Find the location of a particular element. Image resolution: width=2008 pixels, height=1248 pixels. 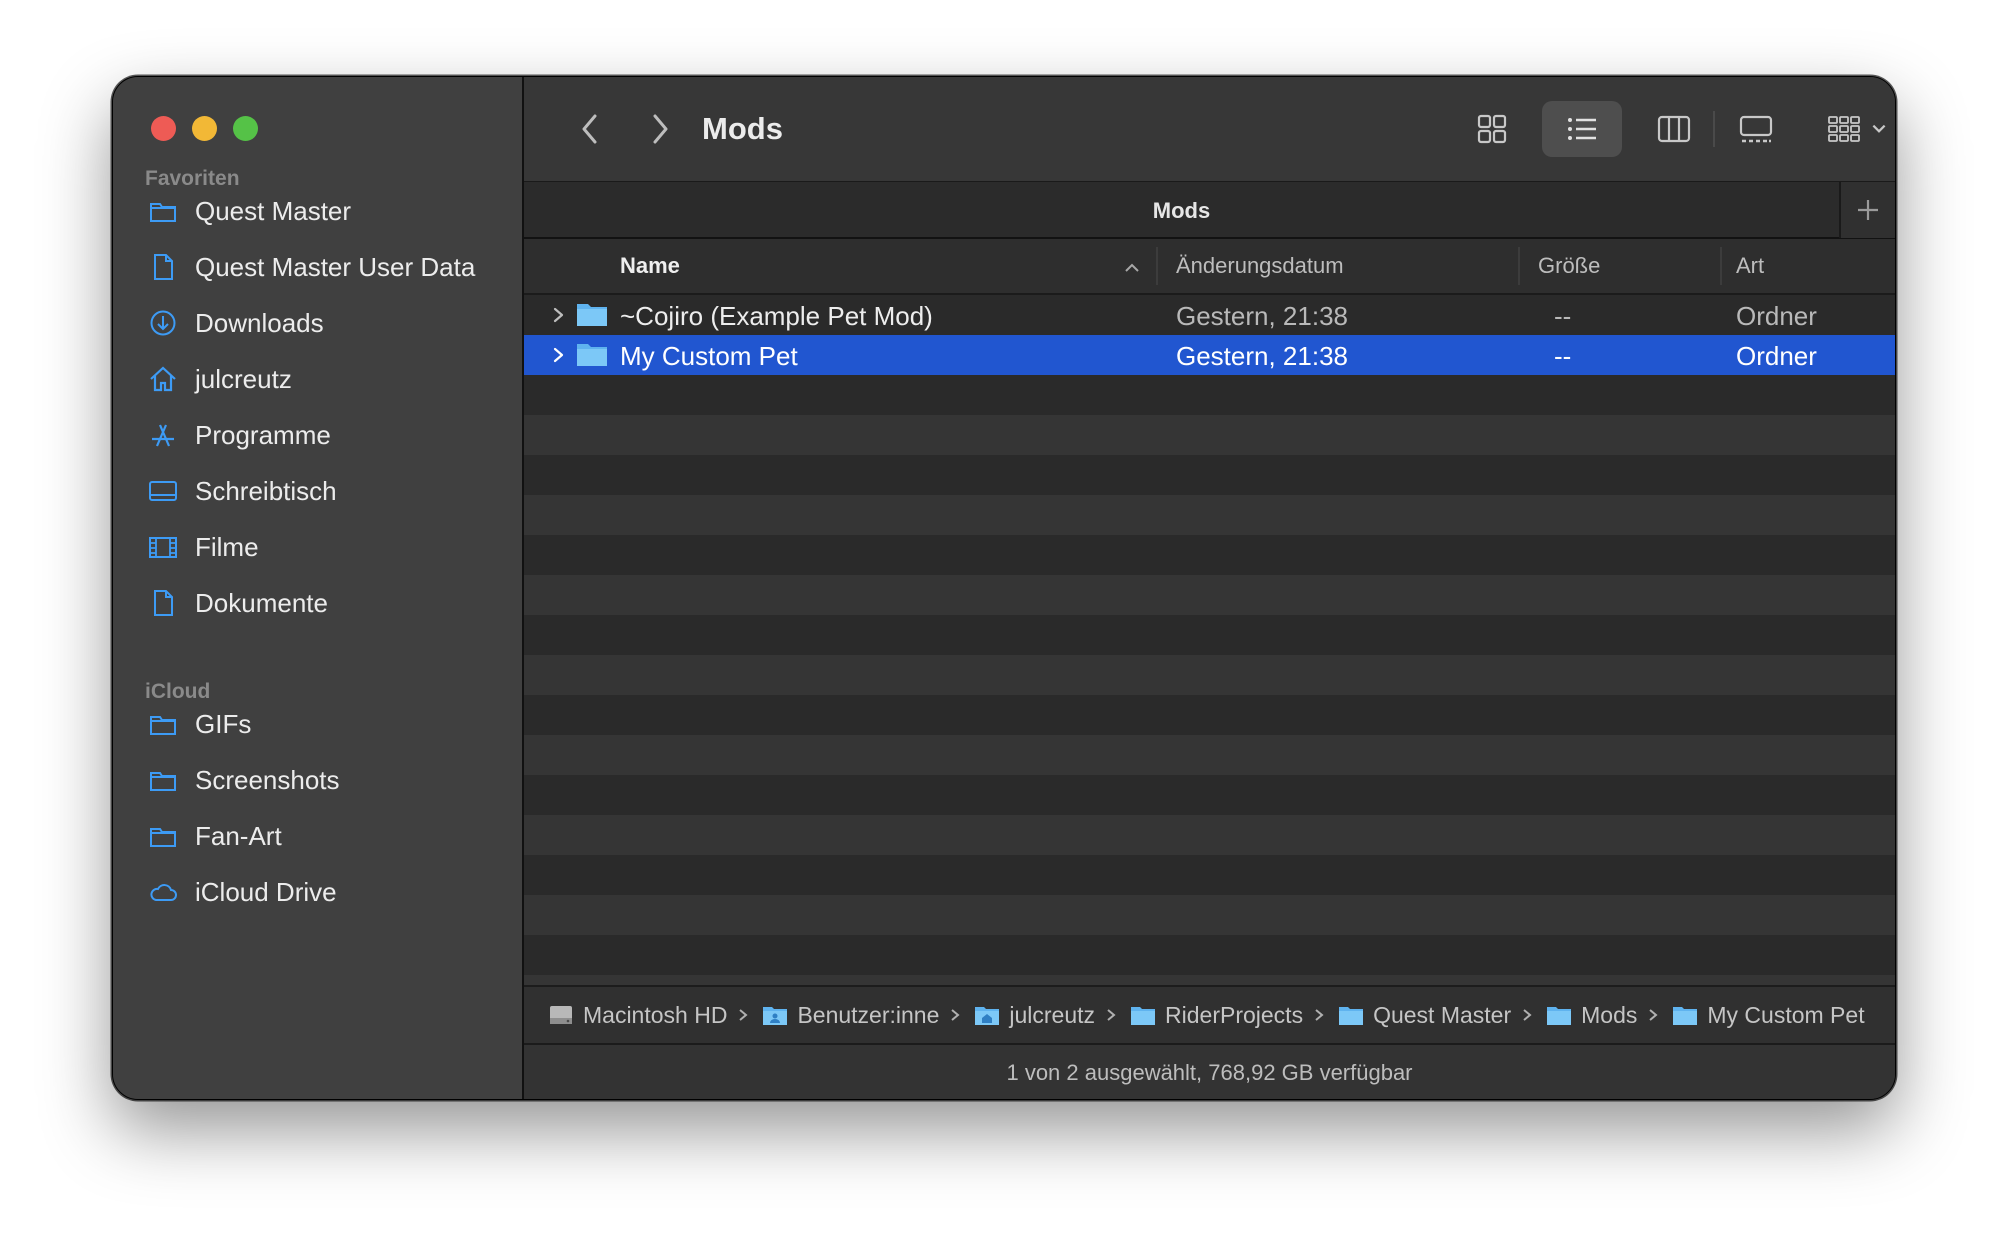

forward-button is located at coordinates (660, 129).